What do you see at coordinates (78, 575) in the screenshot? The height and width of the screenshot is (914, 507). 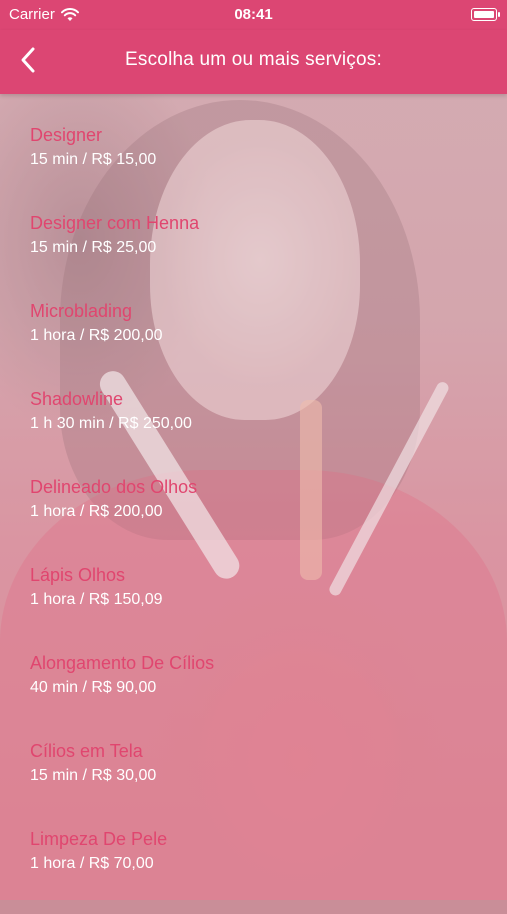 I see `service-name: Lápis Olhos` at bounding box center [78, 575].